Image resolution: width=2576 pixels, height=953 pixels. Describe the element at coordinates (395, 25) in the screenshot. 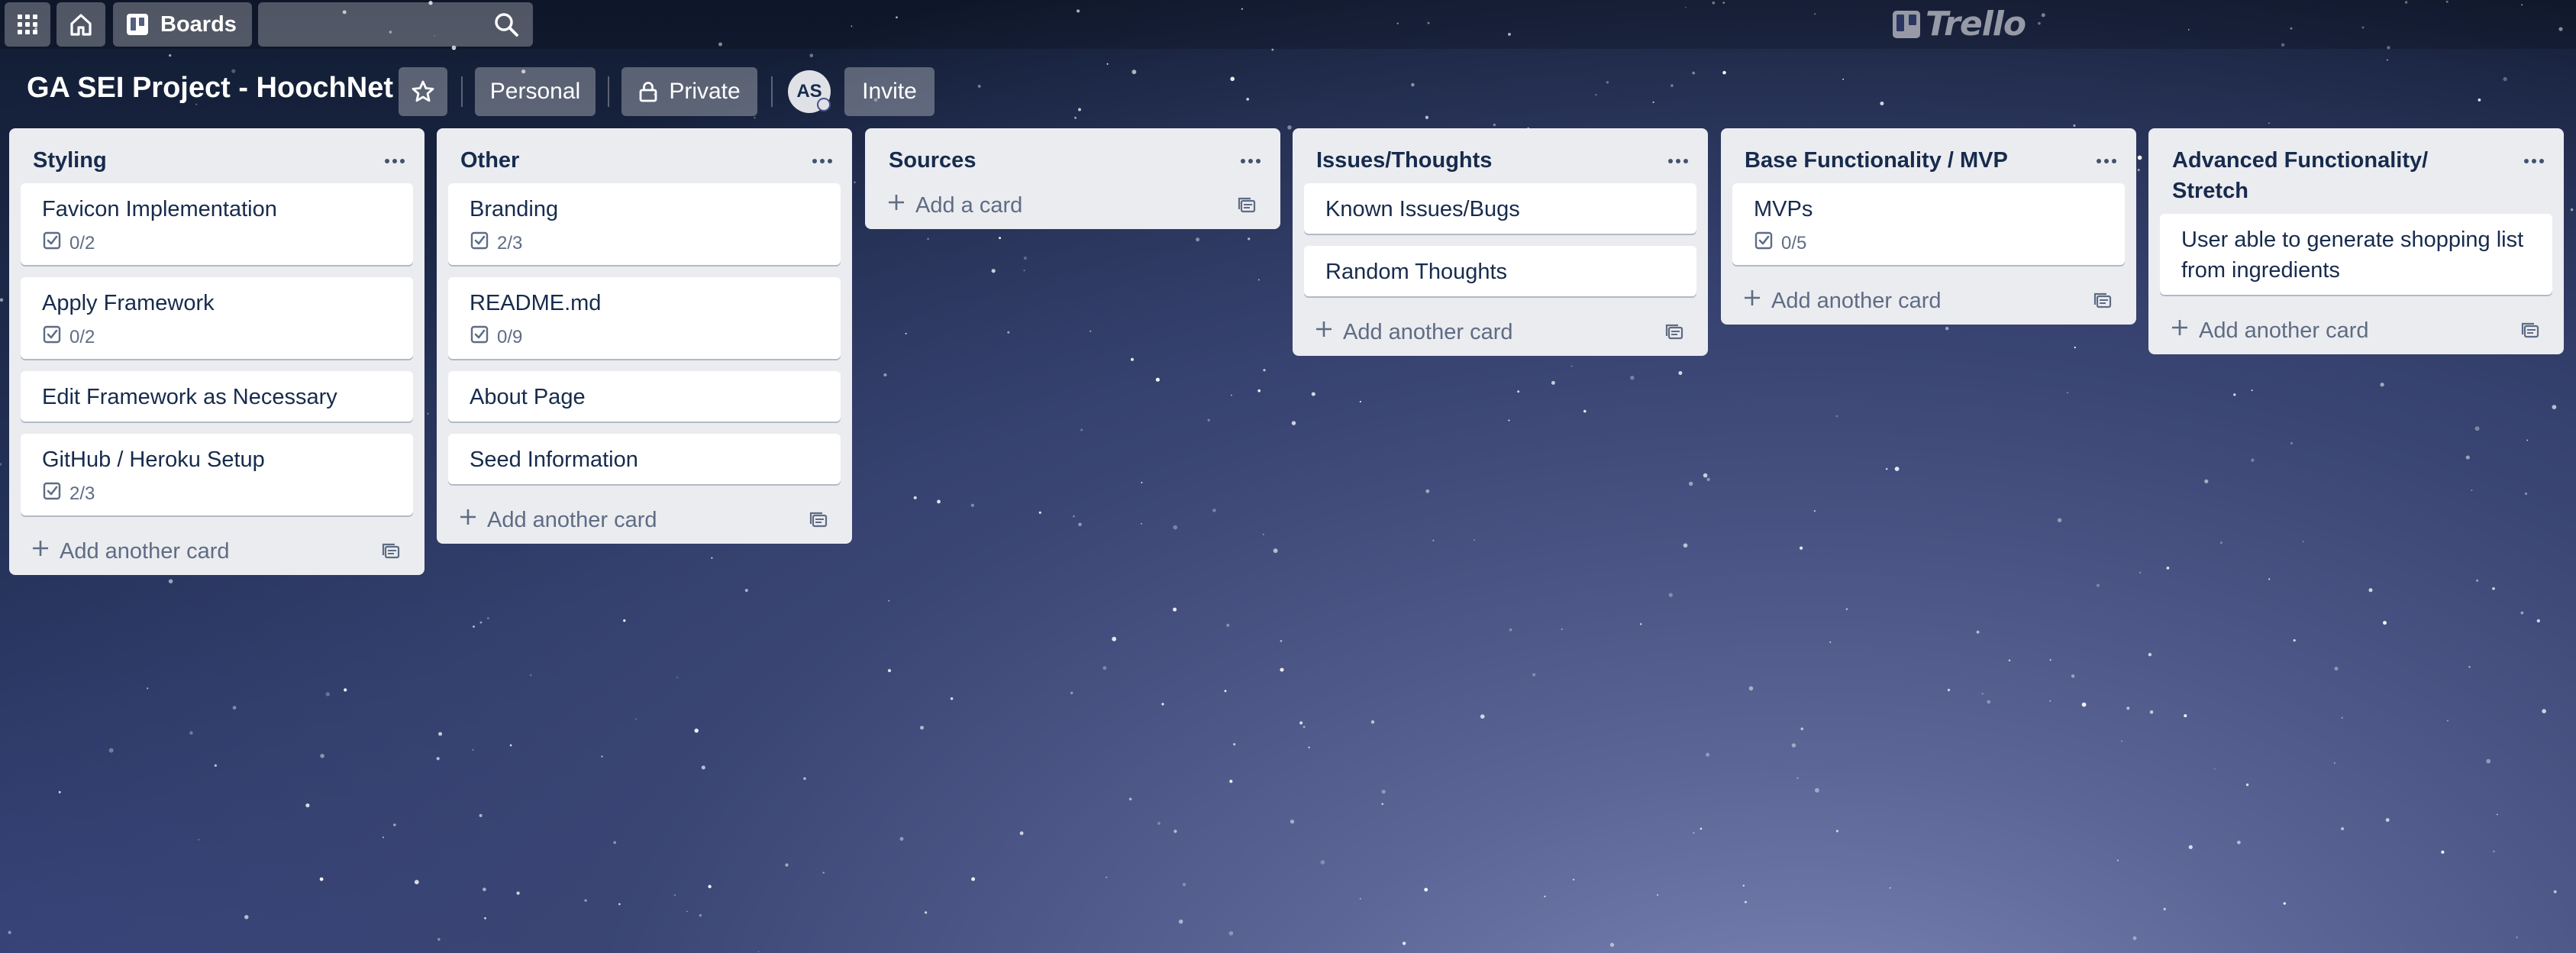

I see `search-input` at that location.